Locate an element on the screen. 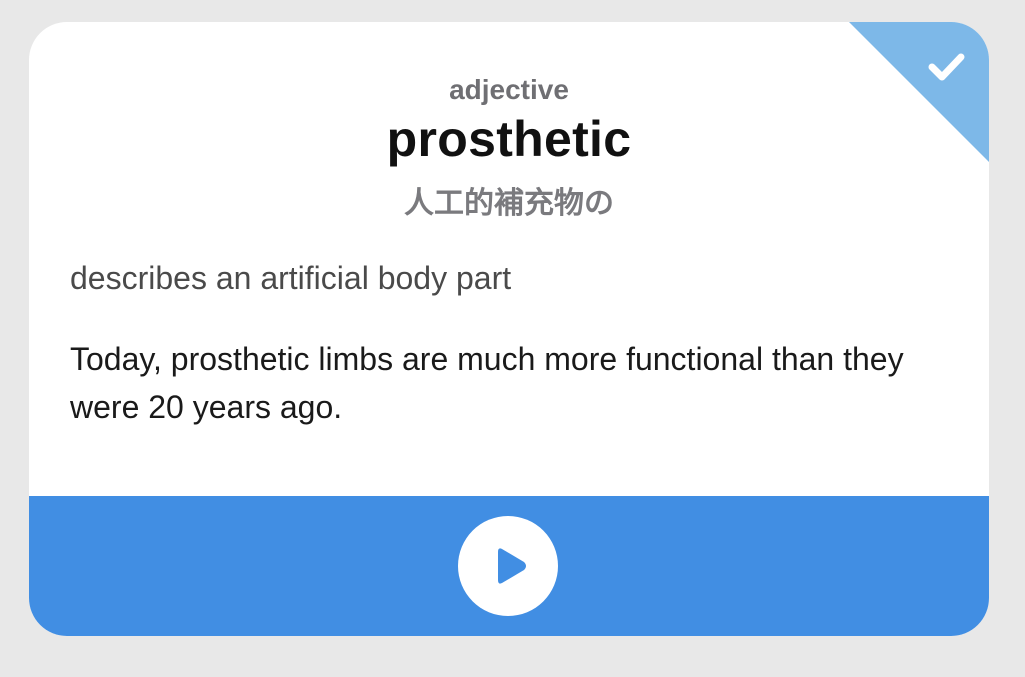 The image size is (1025, 677). word-definition: describes an artificial body part is located at coordinates (291, 278).